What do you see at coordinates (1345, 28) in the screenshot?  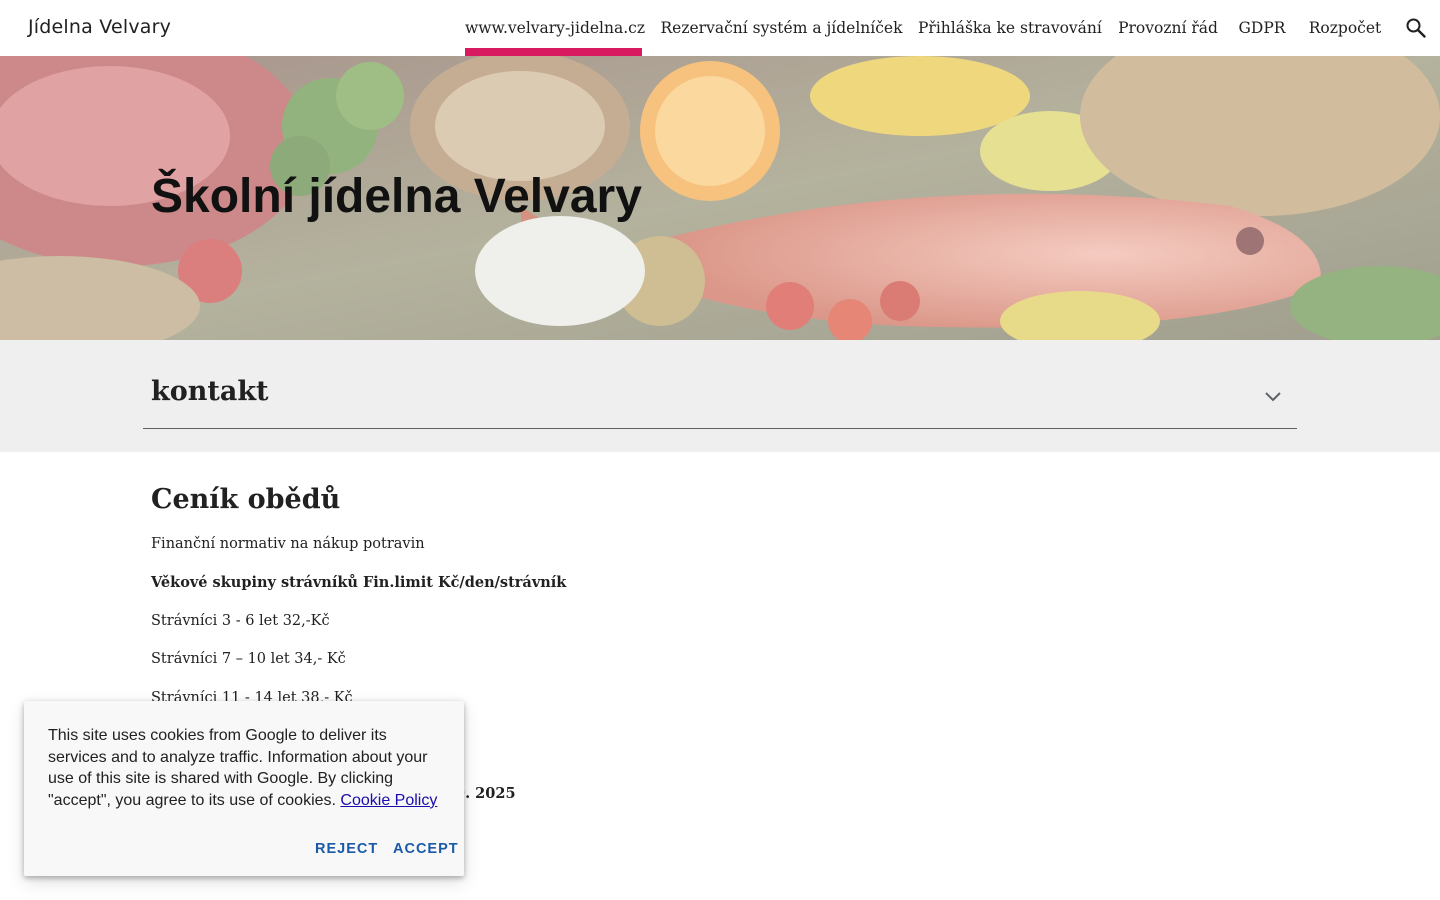 I see `nav-item-budget: Rozpočet` at bounding box center [1345, 28].